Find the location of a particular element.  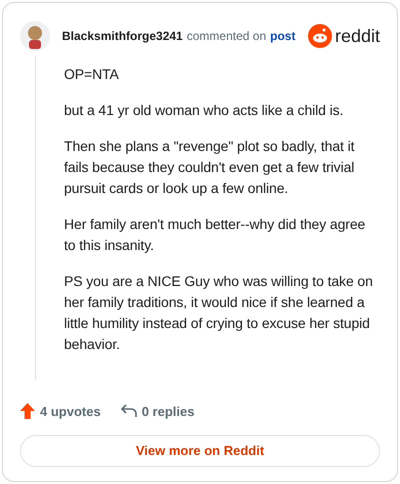

reply-count: 0 replies is located at coordinates (168, 411).